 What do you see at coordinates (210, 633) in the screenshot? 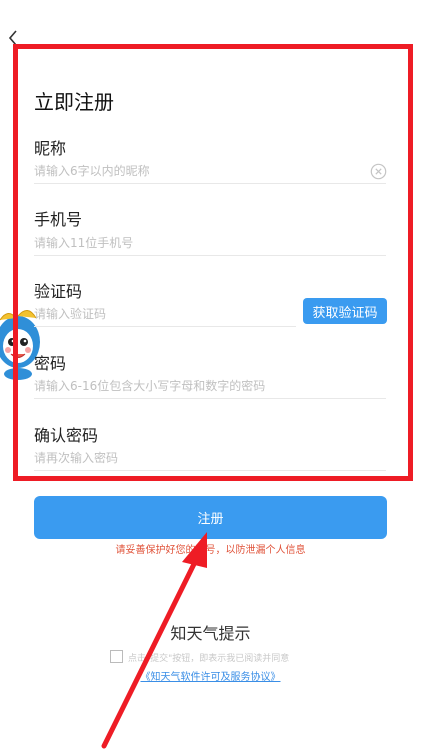
I see `tips-title: 知天气提示` at bounding box center [210, 633].